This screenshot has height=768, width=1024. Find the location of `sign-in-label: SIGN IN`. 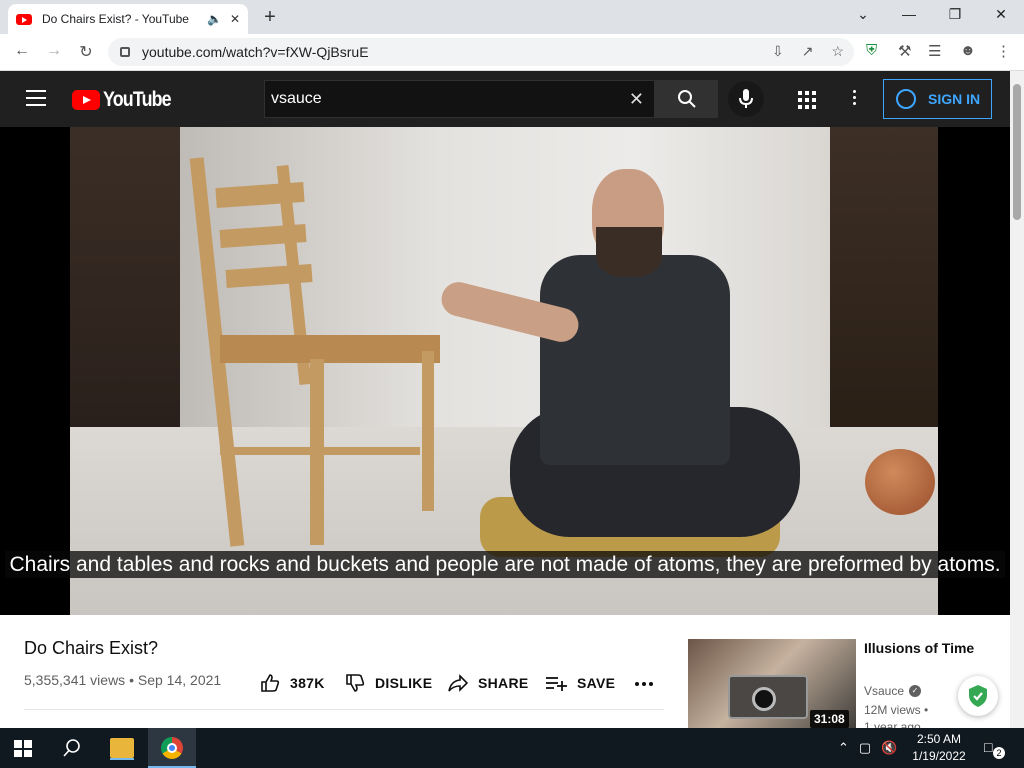

sign-in-label: SIGN IN is located at coordinates (954, 99).